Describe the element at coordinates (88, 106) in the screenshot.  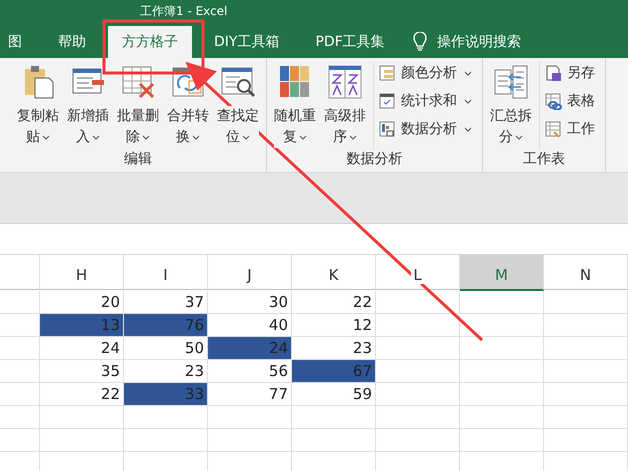
I see `ribbon-button: 新增插入` at that location.